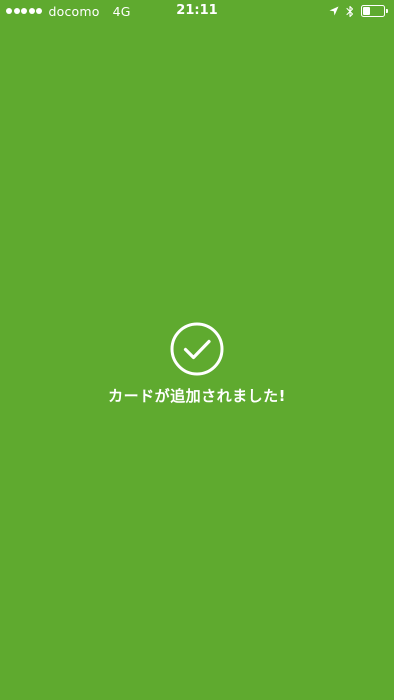 The width and height of the screenshot is (394, 700). Describe the element at coordinates (197, 11) in the screenshot. I see `status-bar: docomo 4G 21:11` at that location.